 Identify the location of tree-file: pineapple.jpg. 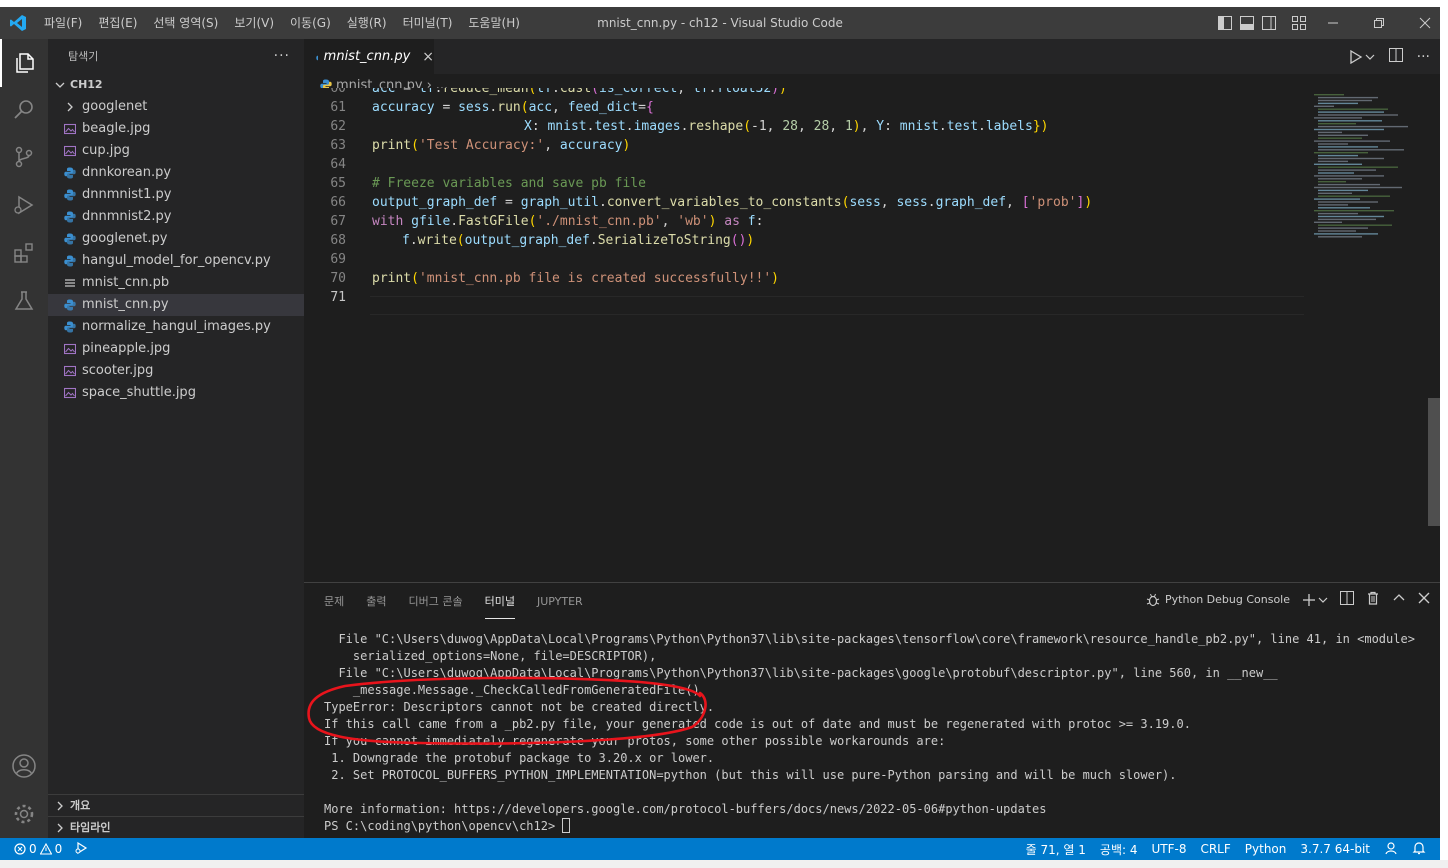
(176, 349).